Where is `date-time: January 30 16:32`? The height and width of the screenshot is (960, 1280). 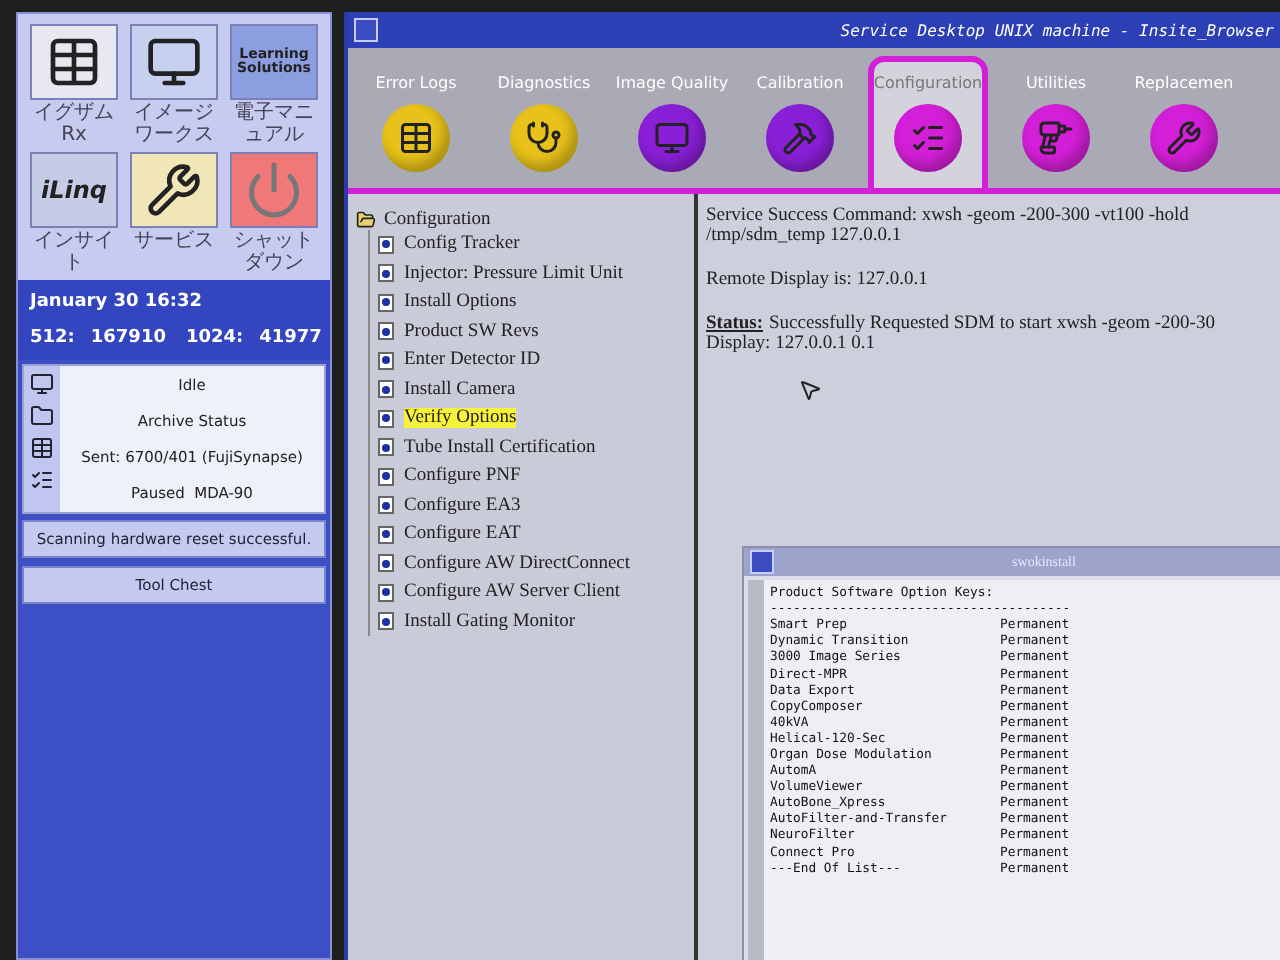
date-time: January 30 16:32 is located at coordinates (117, 302).